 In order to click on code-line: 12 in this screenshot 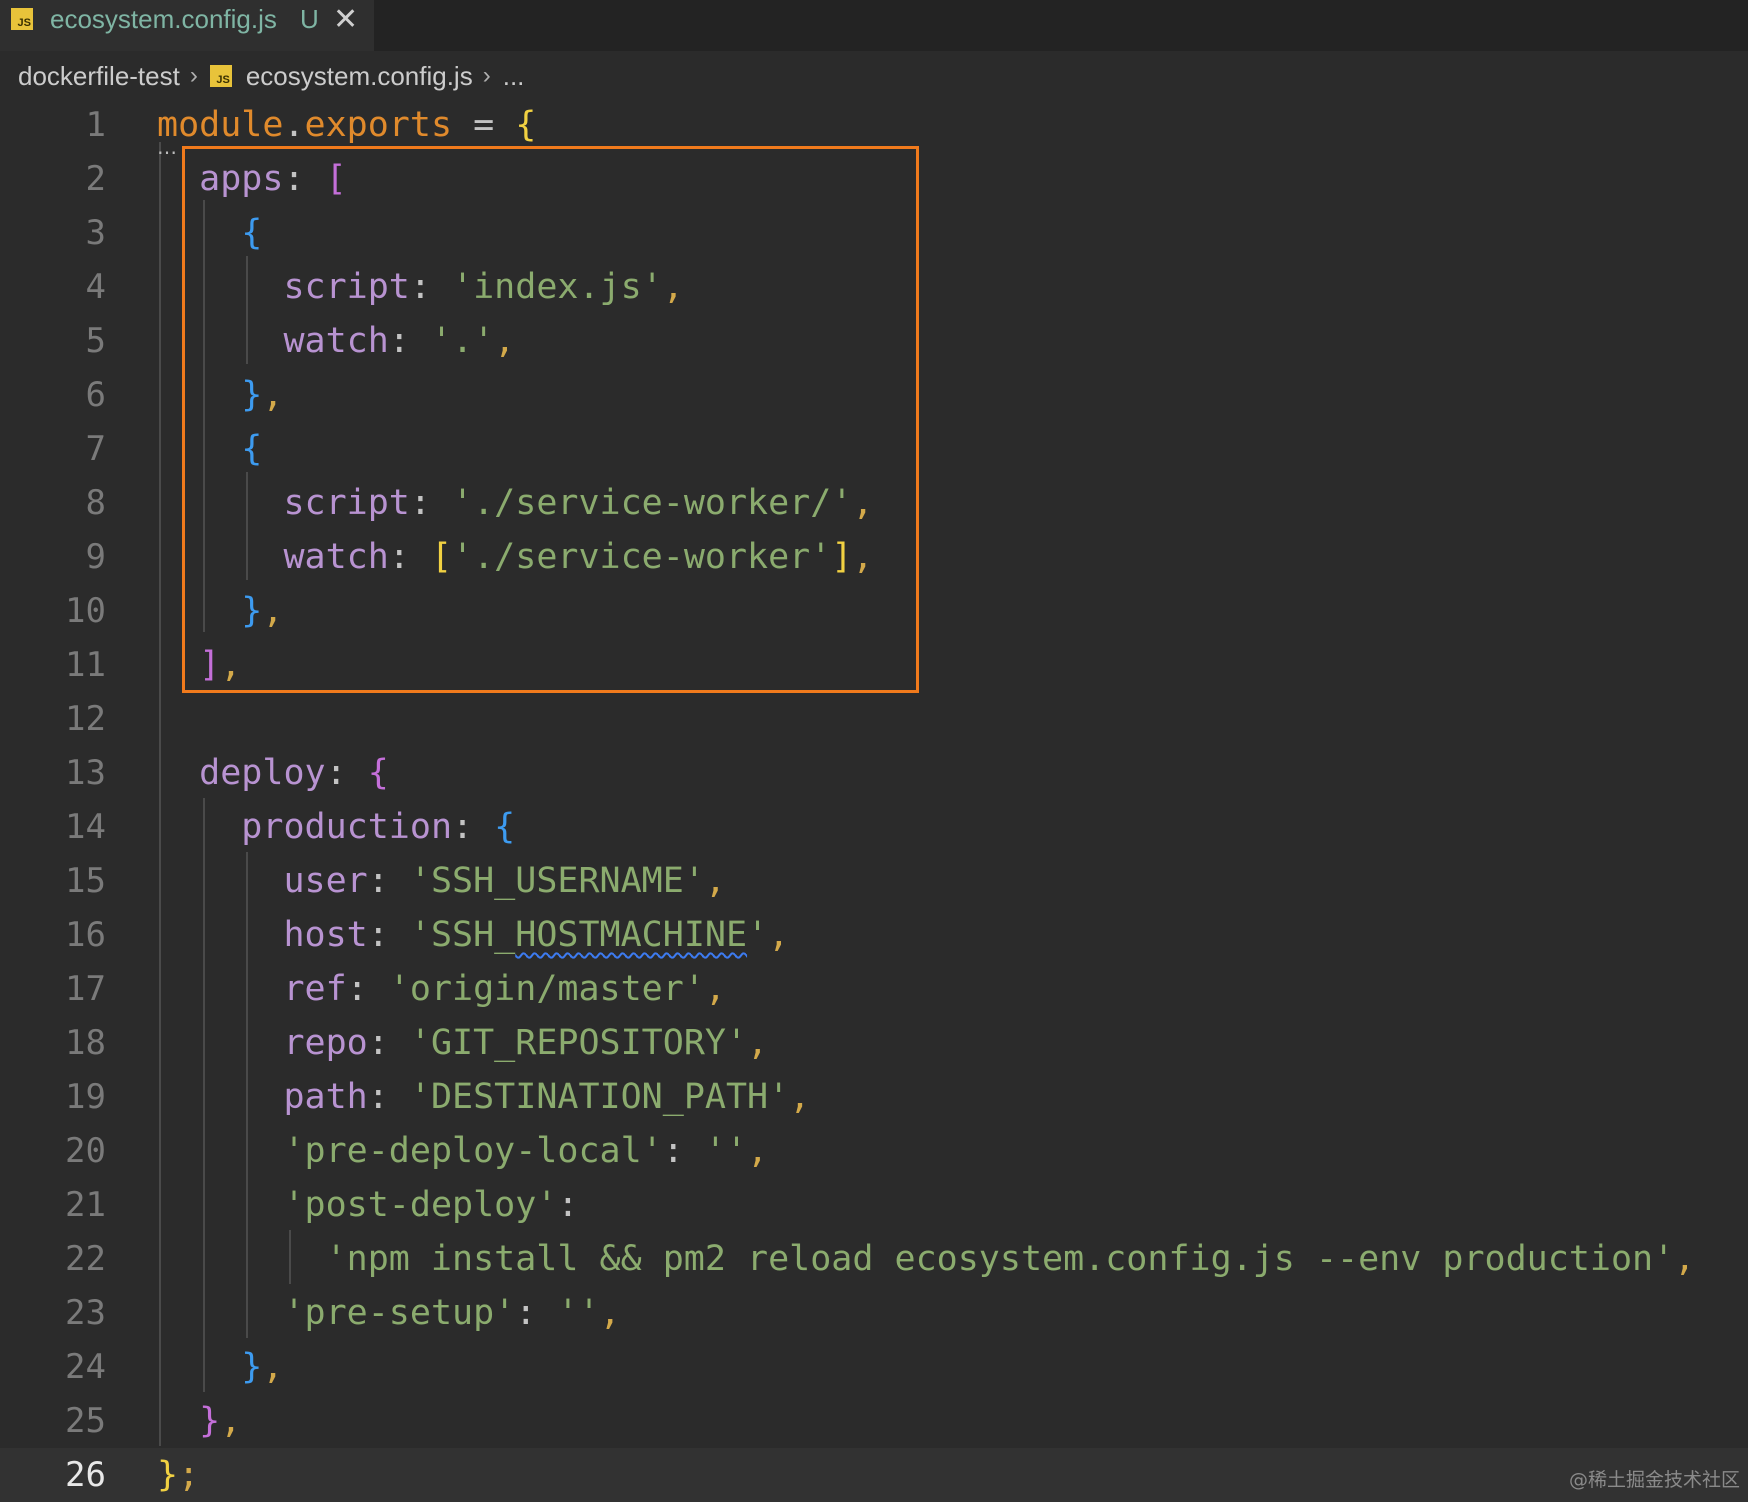, I will do `click(874, 719)`.